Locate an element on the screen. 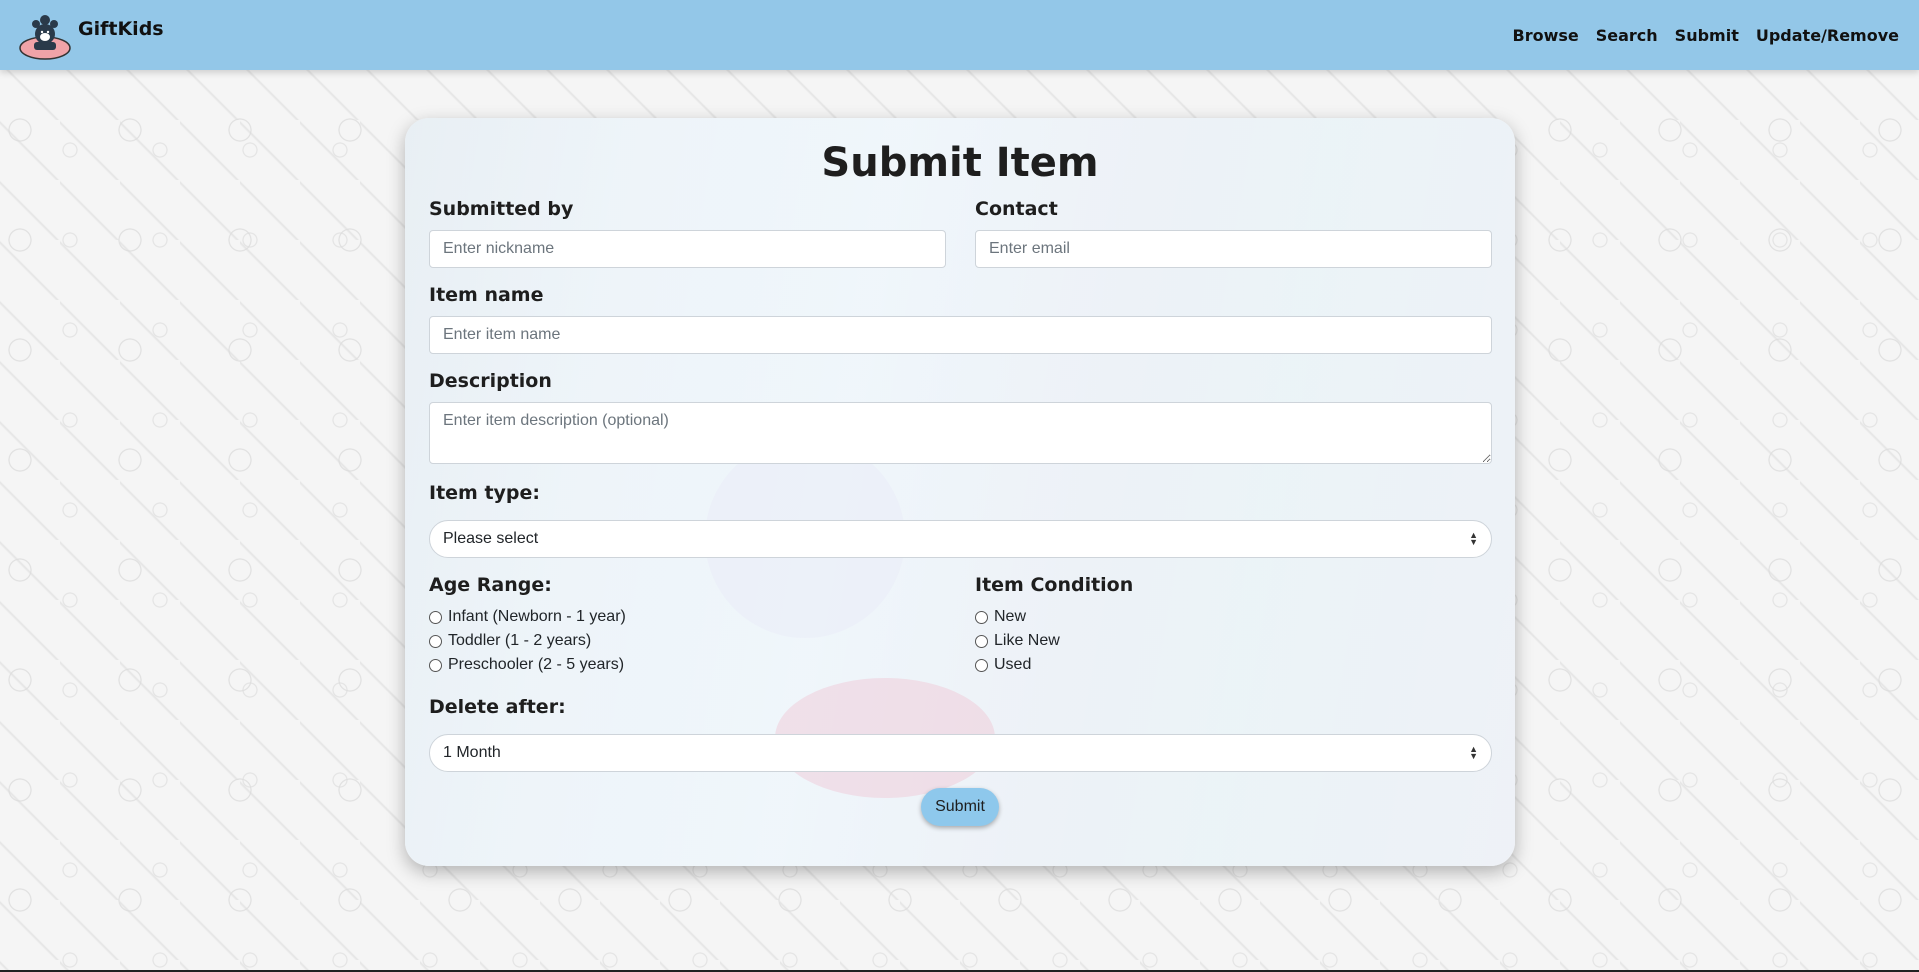 The image size is (1919, 972). age-option-preschooler: Preschooler (2 - 5 years) is located at coordinates (526, 665).